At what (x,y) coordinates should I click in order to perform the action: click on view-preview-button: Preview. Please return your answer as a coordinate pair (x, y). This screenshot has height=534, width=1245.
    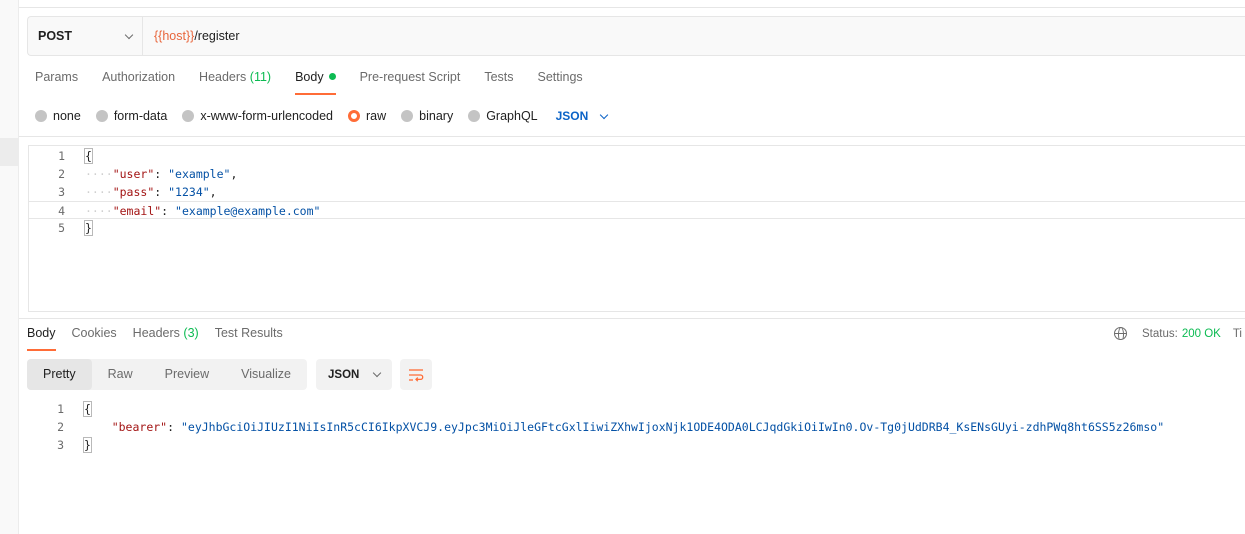
    Looking at the image, I should click on (187, 374).